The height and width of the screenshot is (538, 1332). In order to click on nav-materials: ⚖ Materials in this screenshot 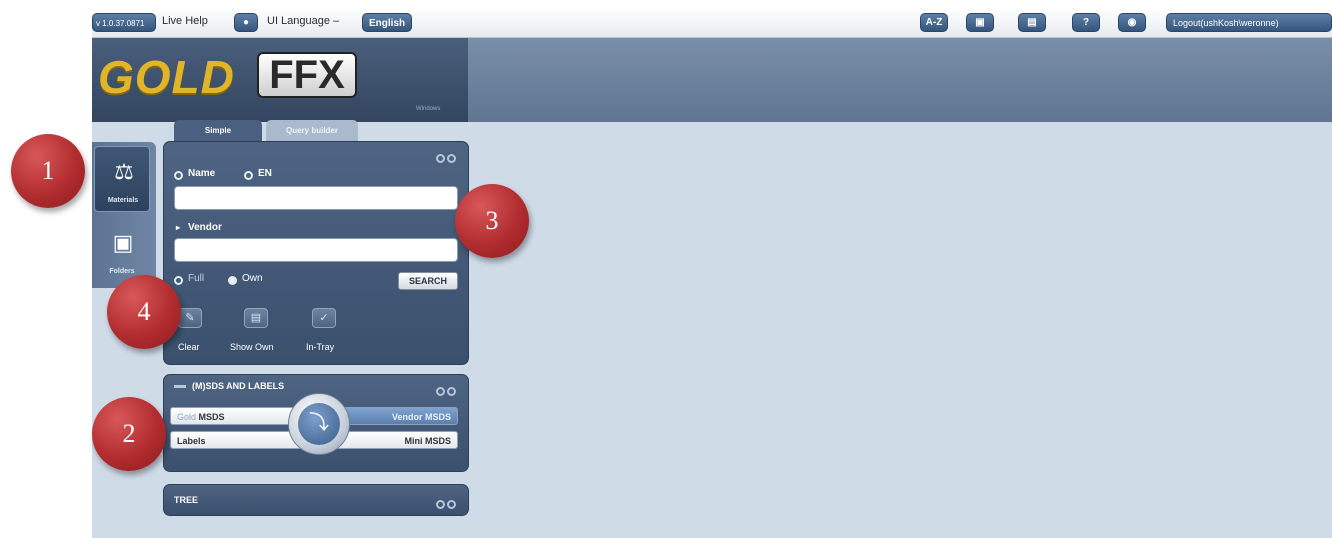, I will do `click(122, 179)`.